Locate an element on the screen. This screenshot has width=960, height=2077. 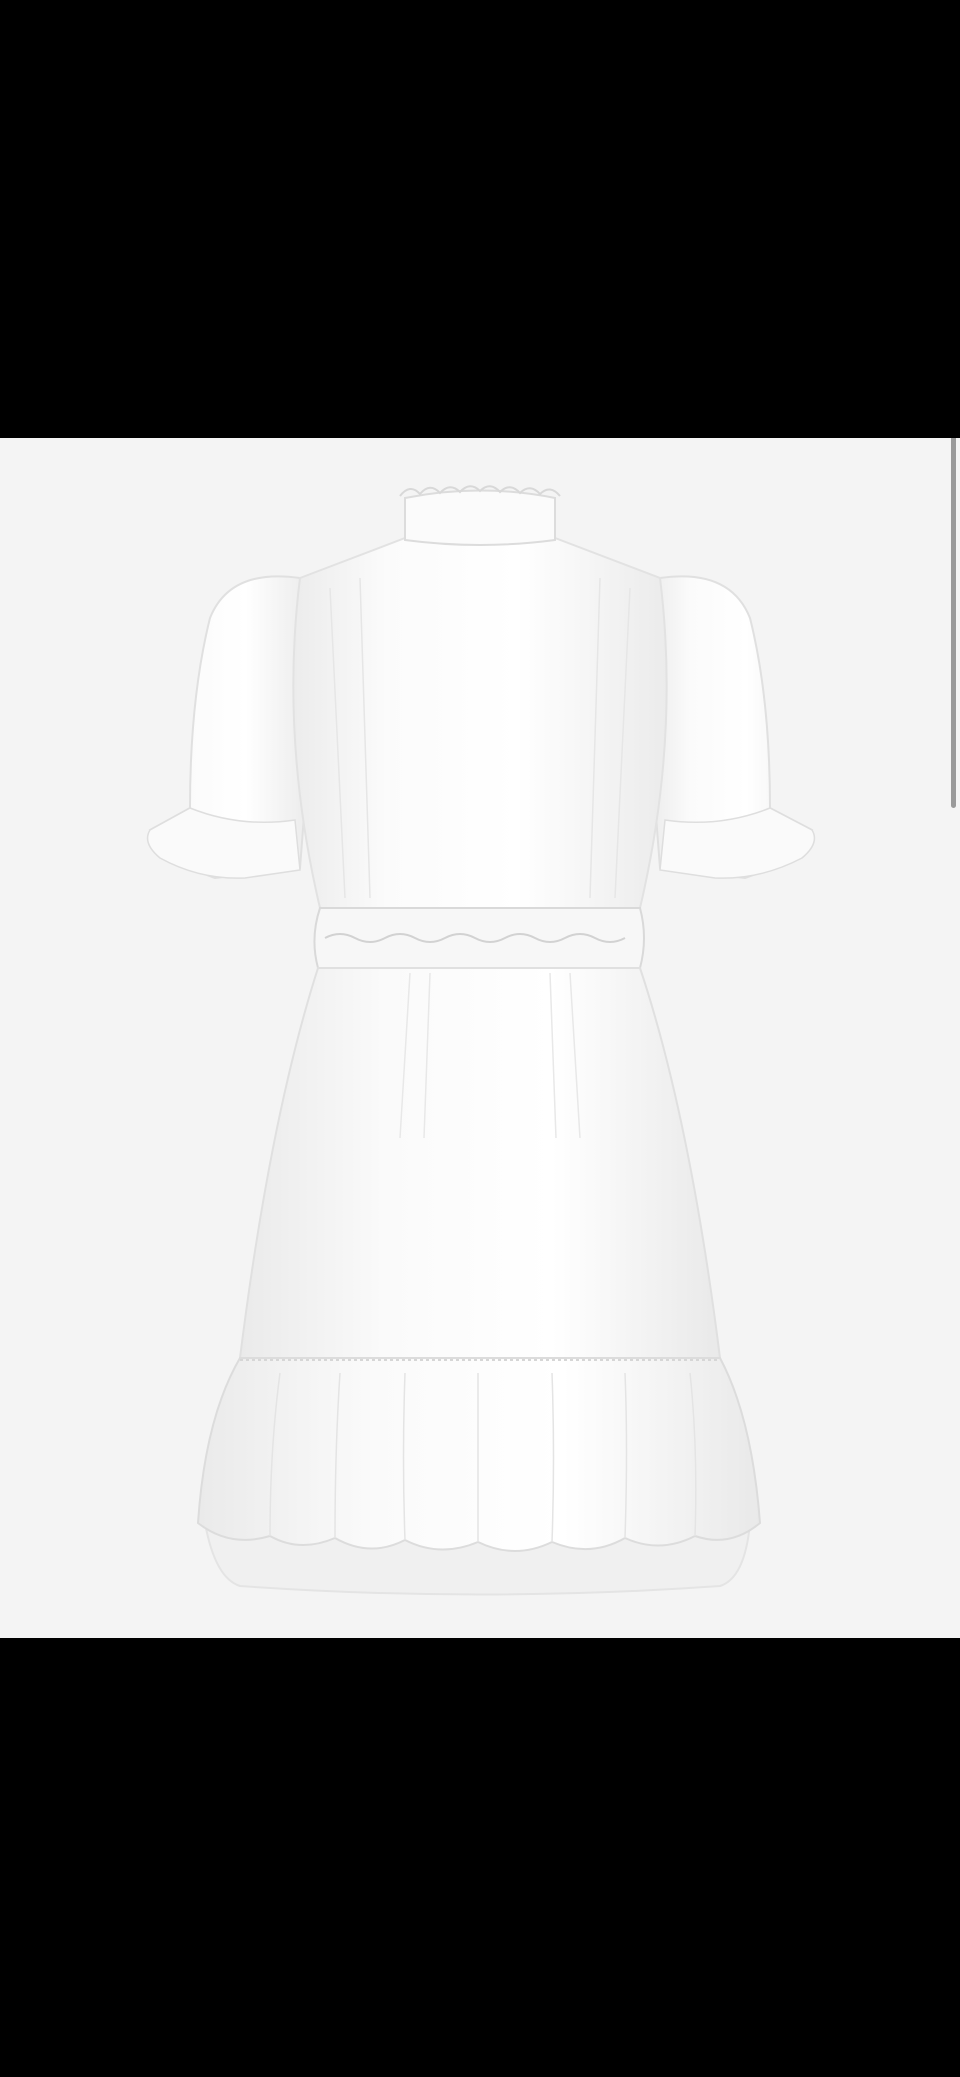
skirt is located at coordinates (480, 1163).